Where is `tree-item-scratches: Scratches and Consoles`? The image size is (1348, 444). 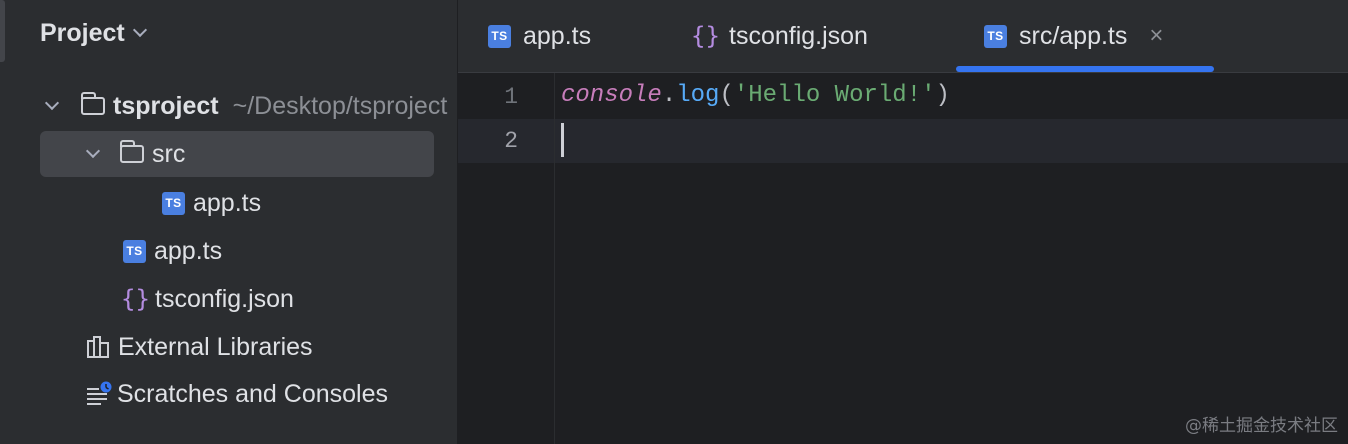 tree-item-scratches: Scratches and Consoles is located at coordinates (236, 394).